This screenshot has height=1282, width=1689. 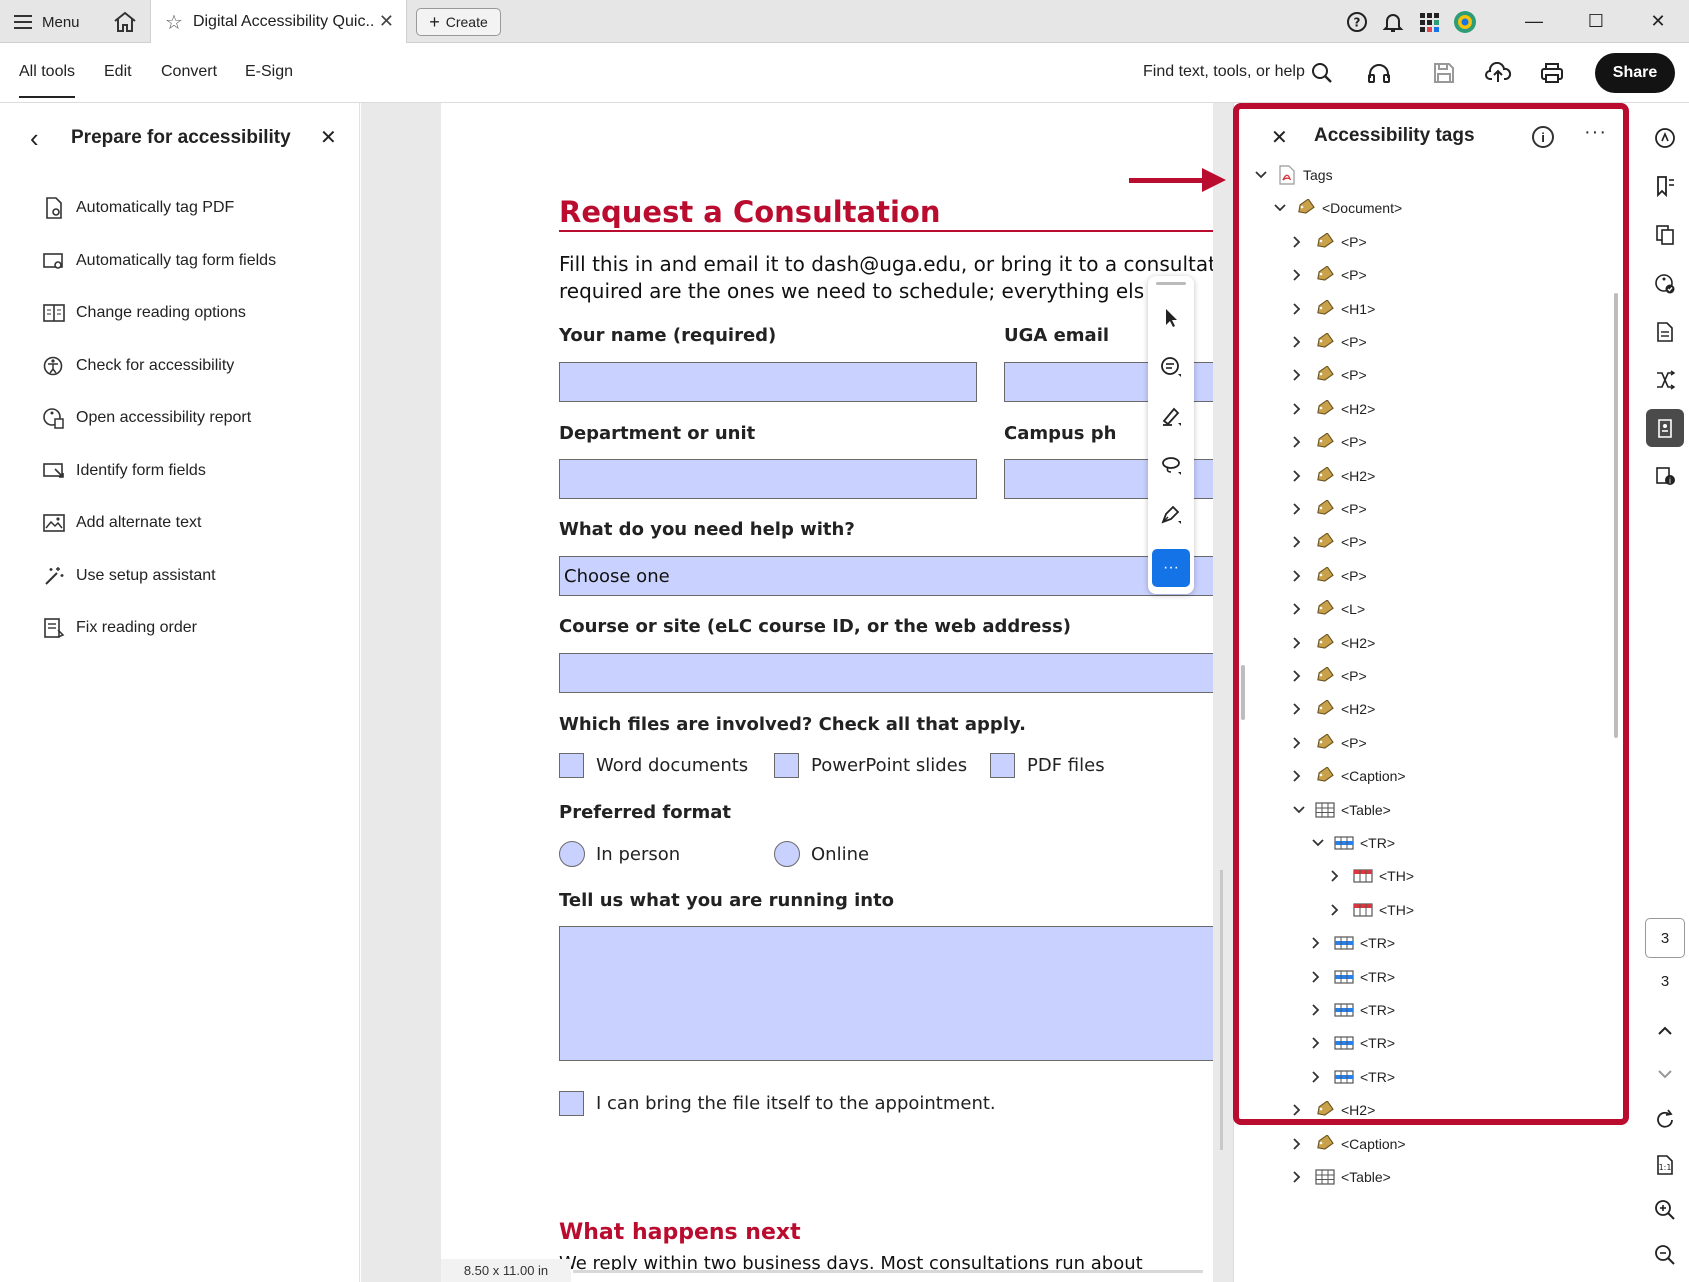 What do you see at coordinates (458, 22) in the screenshot?
I see `create-button: + Create` at bounding box center [458, 22].